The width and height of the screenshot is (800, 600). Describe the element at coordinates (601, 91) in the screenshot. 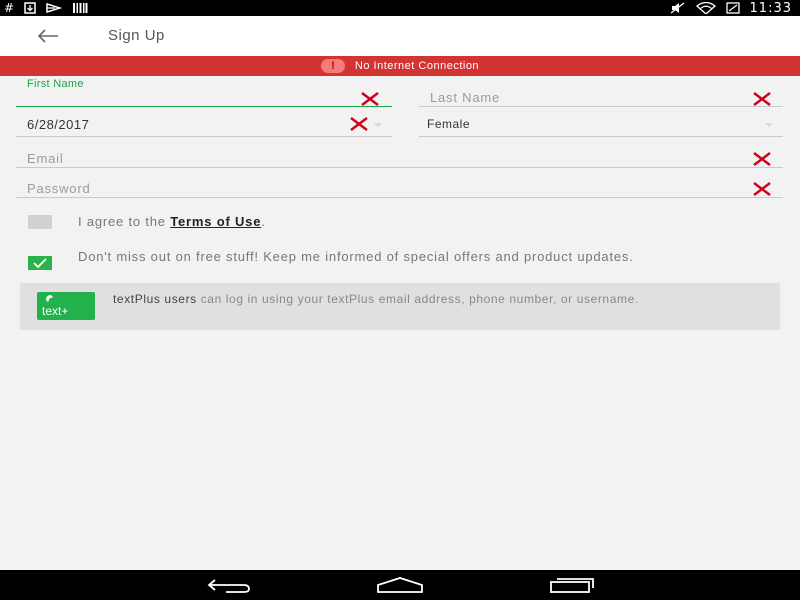

I see `last-name-field: Last Name` at that location.